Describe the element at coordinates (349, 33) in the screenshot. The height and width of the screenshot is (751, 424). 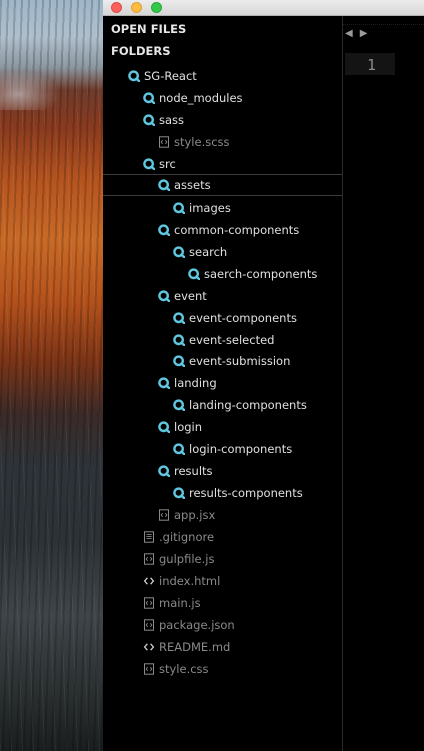
I see `previous-tab-arrow-icon: ◀` at that location.